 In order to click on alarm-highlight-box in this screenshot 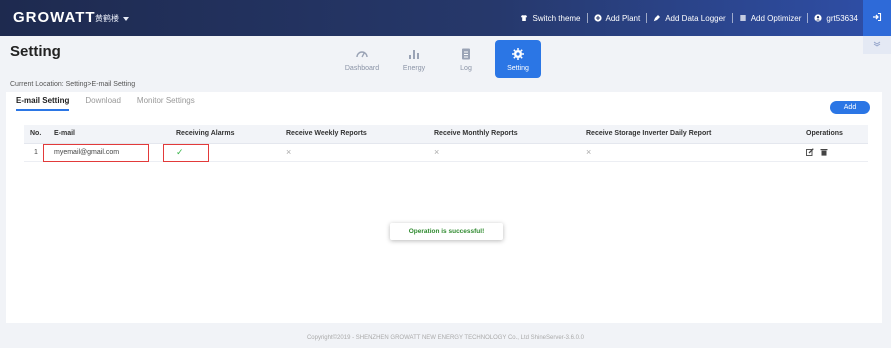, I will do `click(186, 153)`.